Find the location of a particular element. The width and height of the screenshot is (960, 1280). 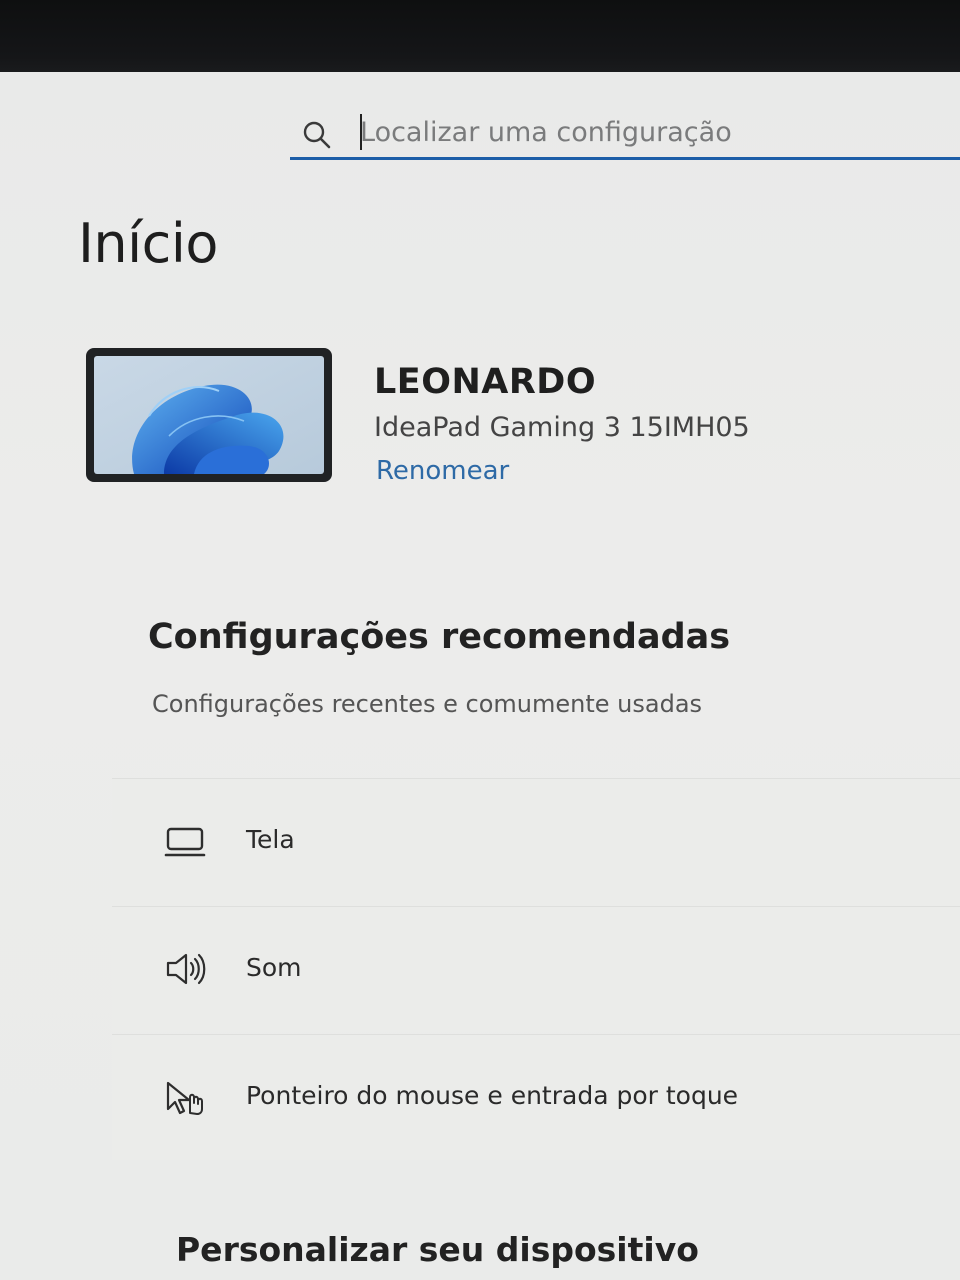

screen-bezel is located at coordinates (480, 41).